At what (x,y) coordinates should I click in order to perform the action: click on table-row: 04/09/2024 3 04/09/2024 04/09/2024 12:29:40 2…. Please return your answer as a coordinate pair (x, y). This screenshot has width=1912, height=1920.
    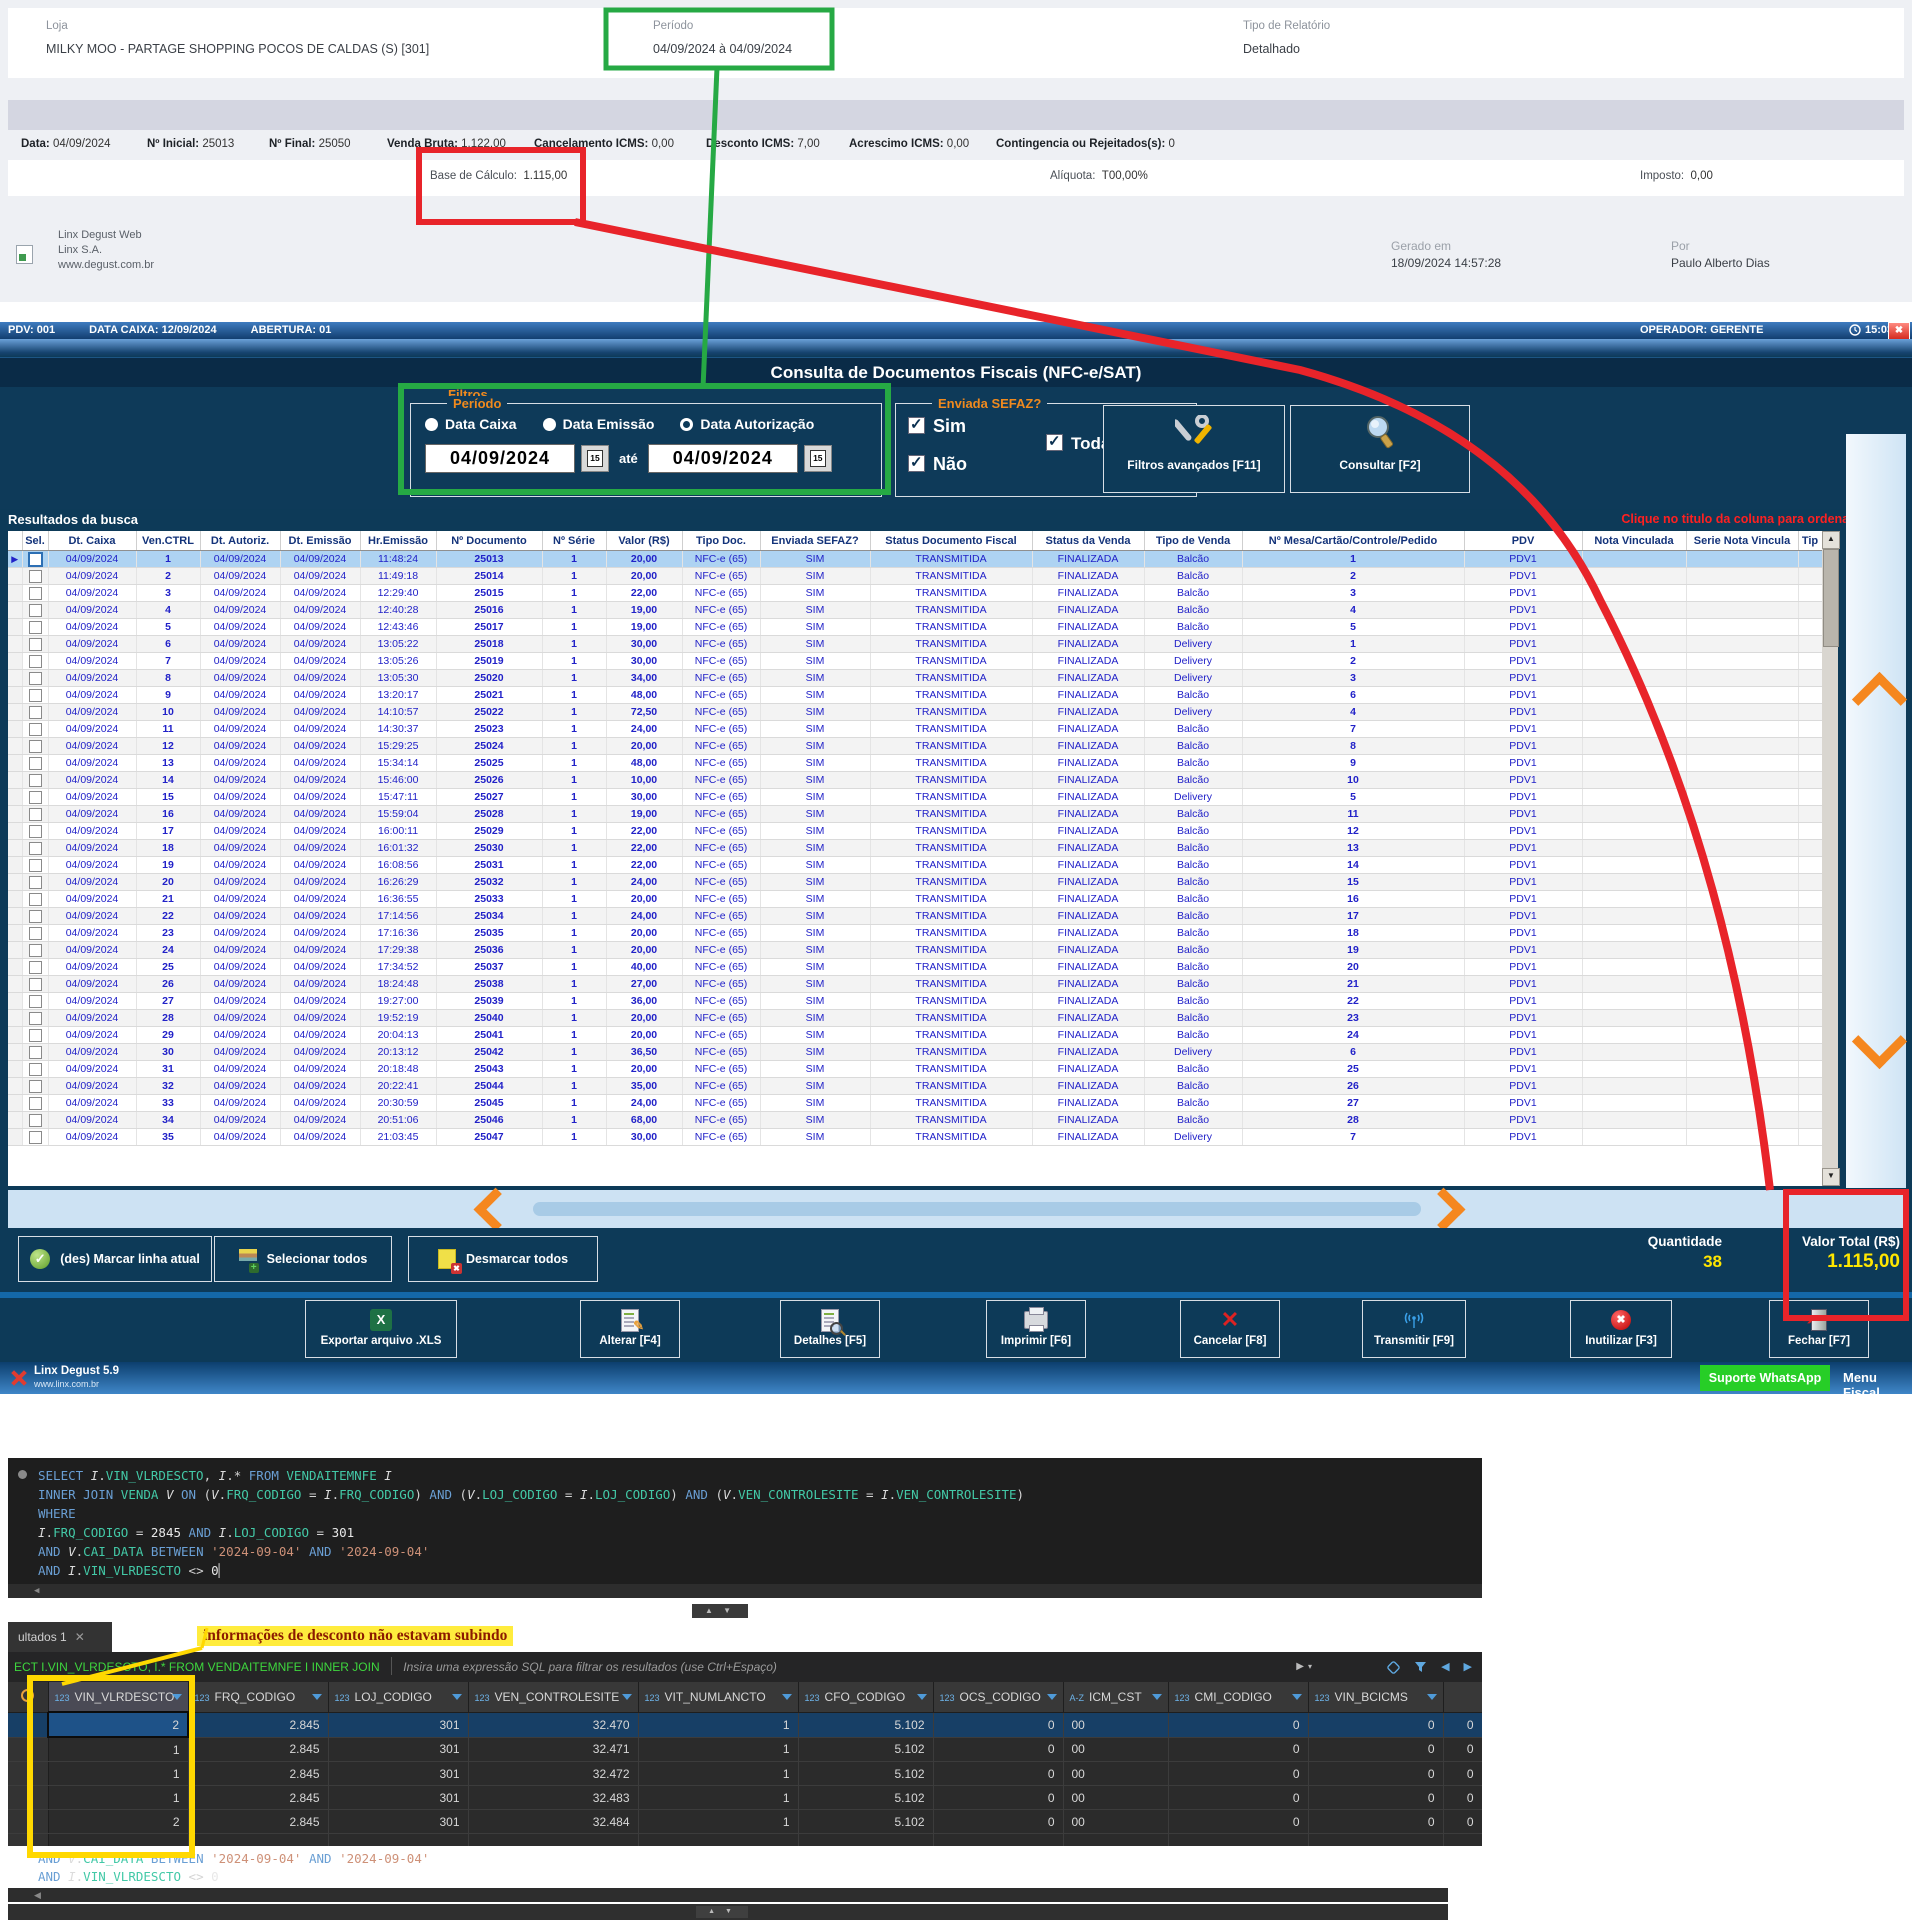
    Looking at the image, I should click on (915, 593).